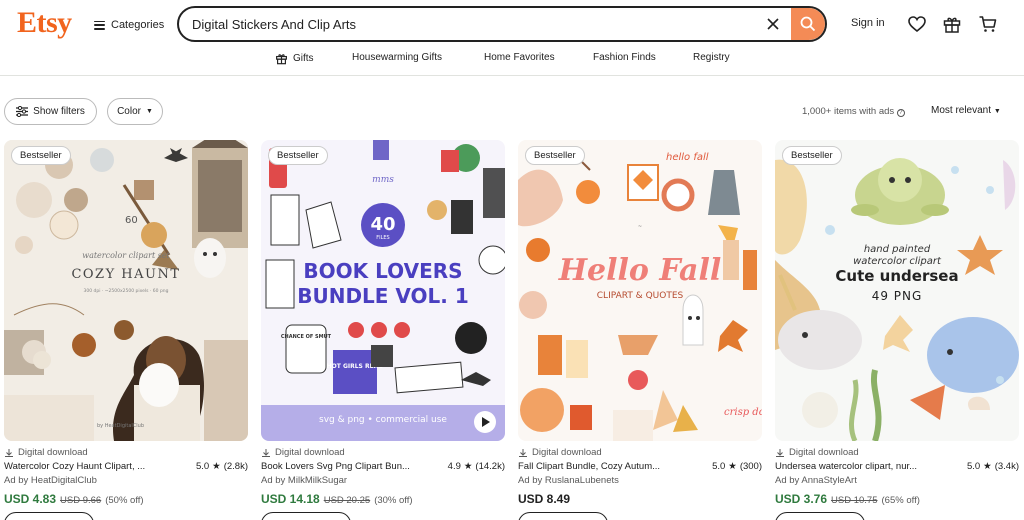 The height and width of the screenshot is (520, 1024). Describe the element at coordinates (383, 420) in the screenshot. I see `art-footer: svg & png • commercial use` at that location.